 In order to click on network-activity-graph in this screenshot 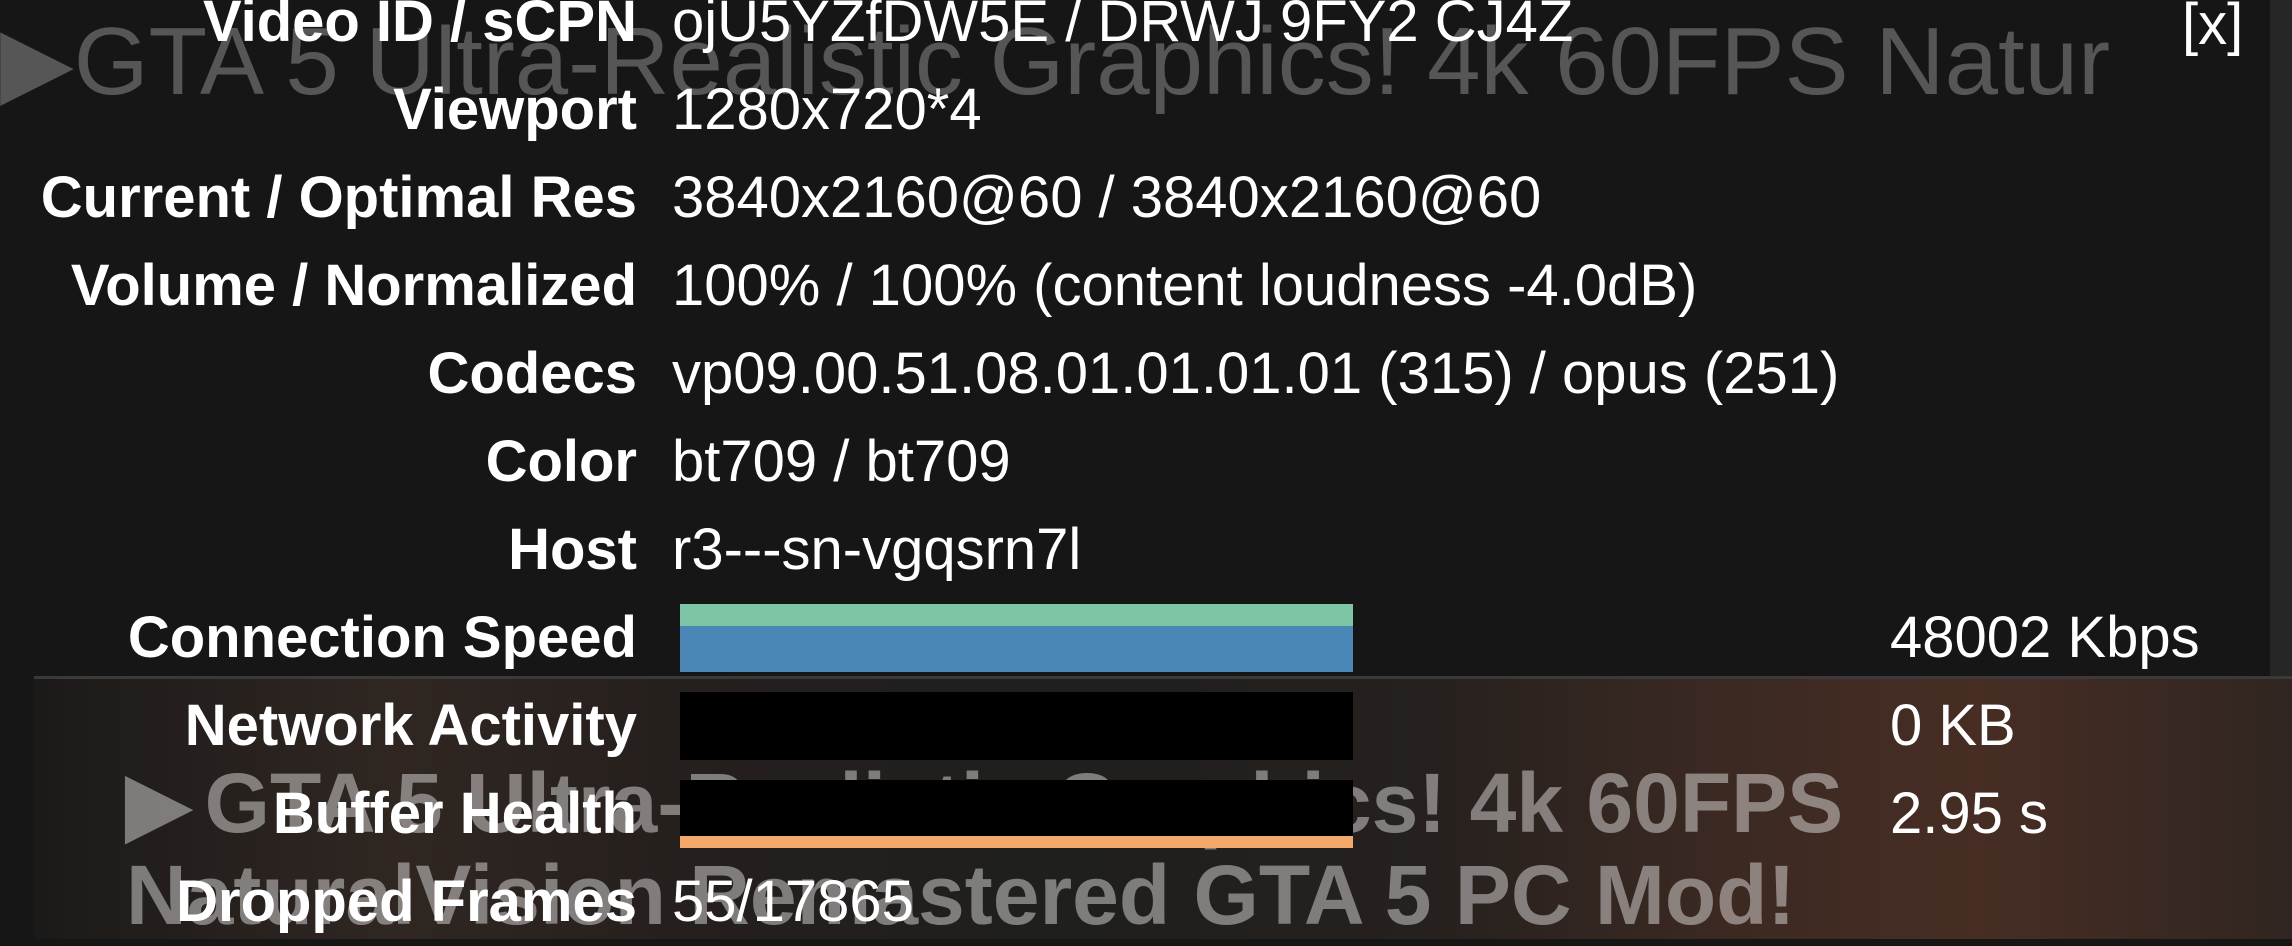, I will do `click(1016, 726)`.